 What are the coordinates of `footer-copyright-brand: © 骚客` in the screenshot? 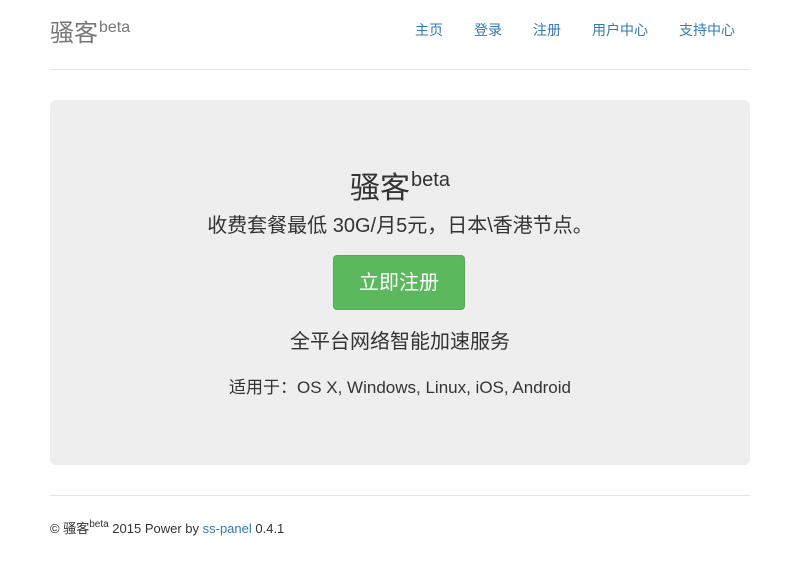 It's located at (70, 528).